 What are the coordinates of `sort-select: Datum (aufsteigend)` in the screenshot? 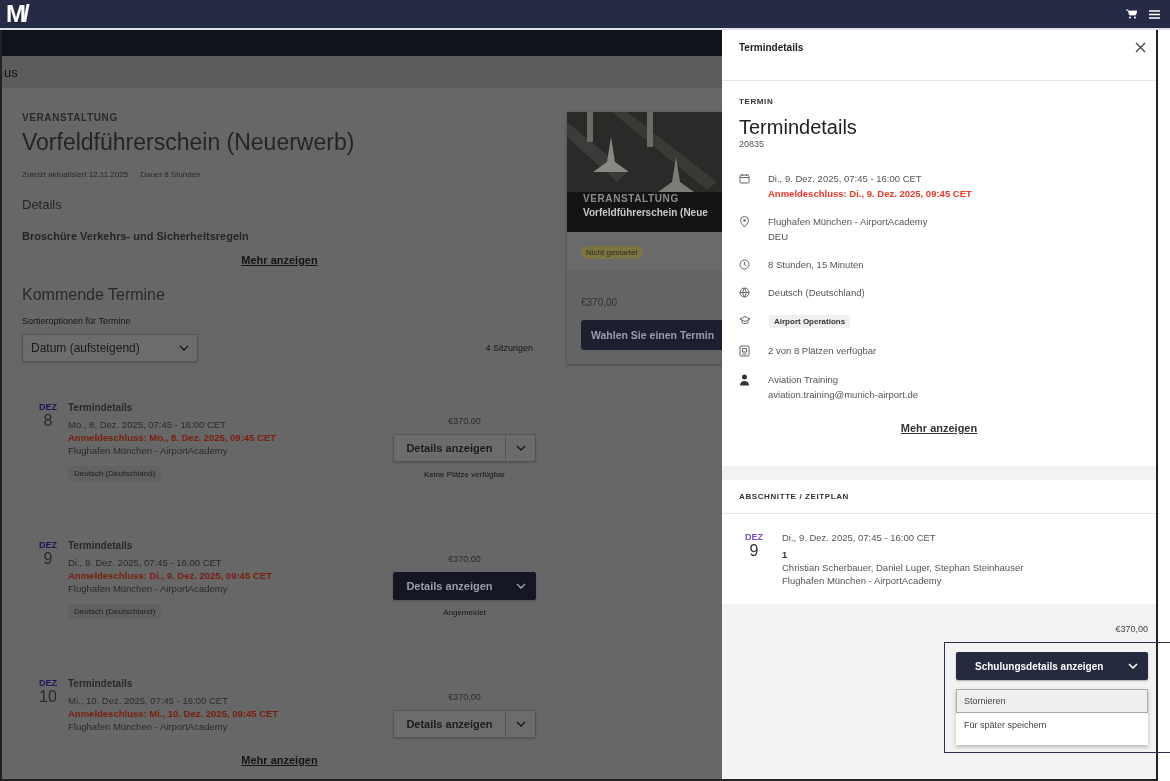 It's located at (110, 348).